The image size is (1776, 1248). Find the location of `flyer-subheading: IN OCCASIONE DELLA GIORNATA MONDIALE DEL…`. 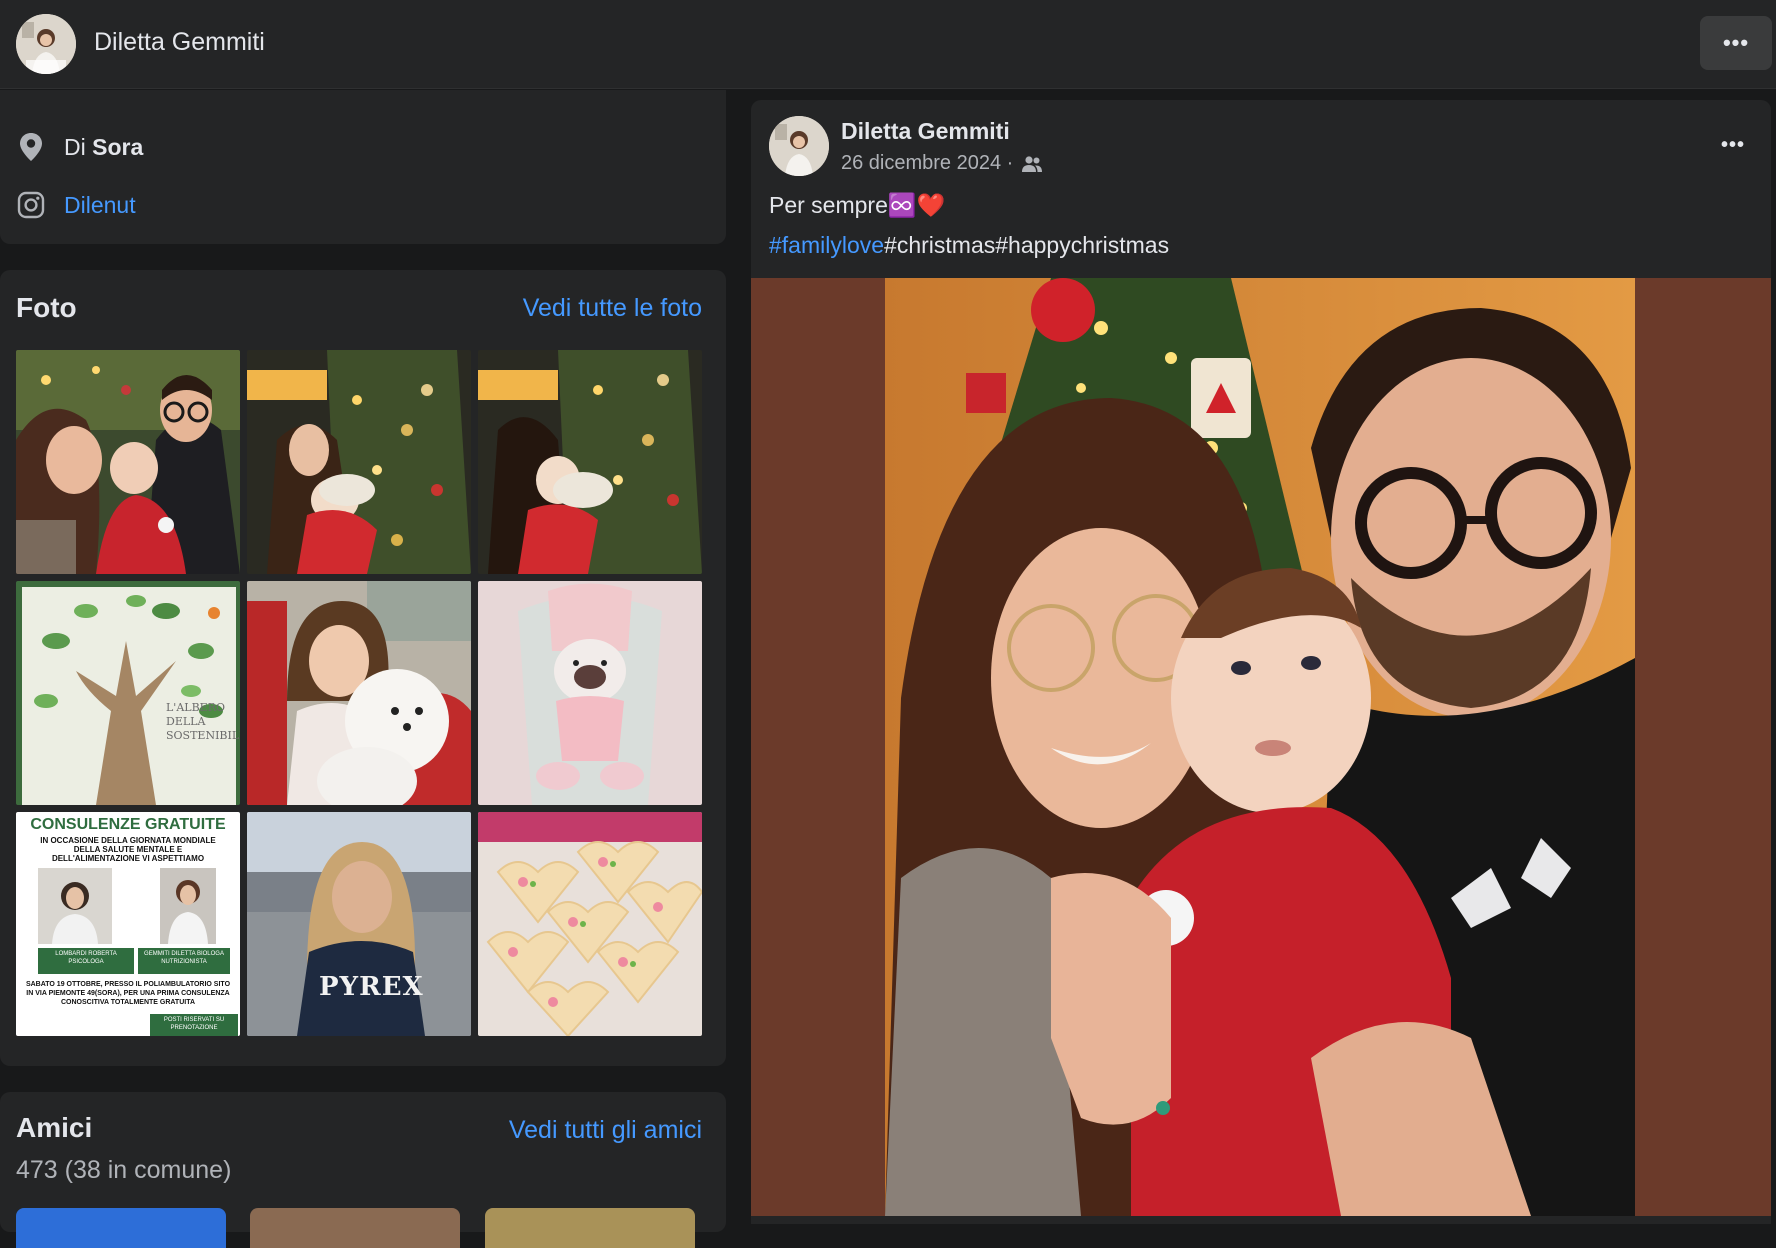

flyer-subheading: IN OCCASIONE DELLA GIORNATA MONDIALE DEL… is located at coordinates (128, 849).